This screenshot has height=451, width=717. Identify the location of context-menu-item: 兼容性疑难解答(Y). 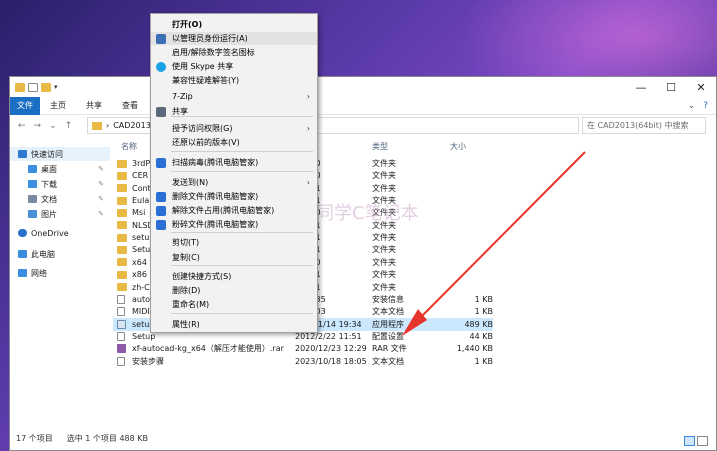
(234, 80).